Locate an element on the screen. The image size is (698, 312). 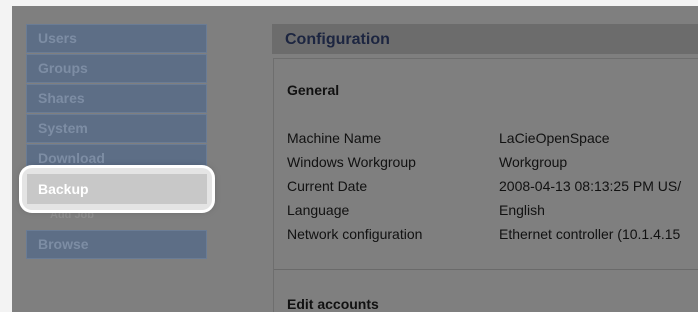
config-value: Ethernet controller (10.1.4.15 is located at coordinates (590, 234).